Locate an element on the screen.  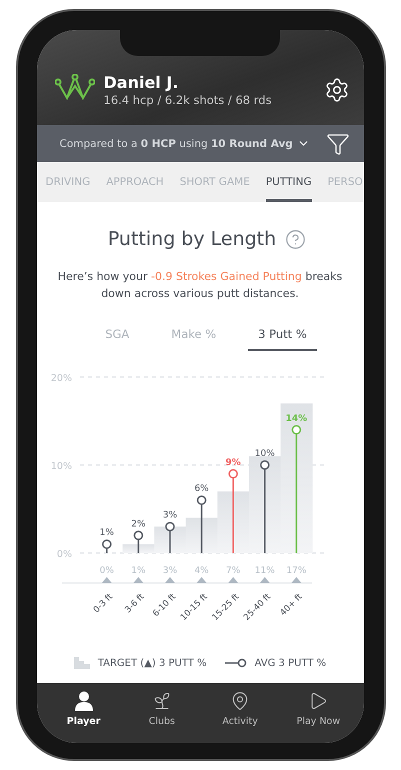
person-icon is located at coordinates (83, 701).